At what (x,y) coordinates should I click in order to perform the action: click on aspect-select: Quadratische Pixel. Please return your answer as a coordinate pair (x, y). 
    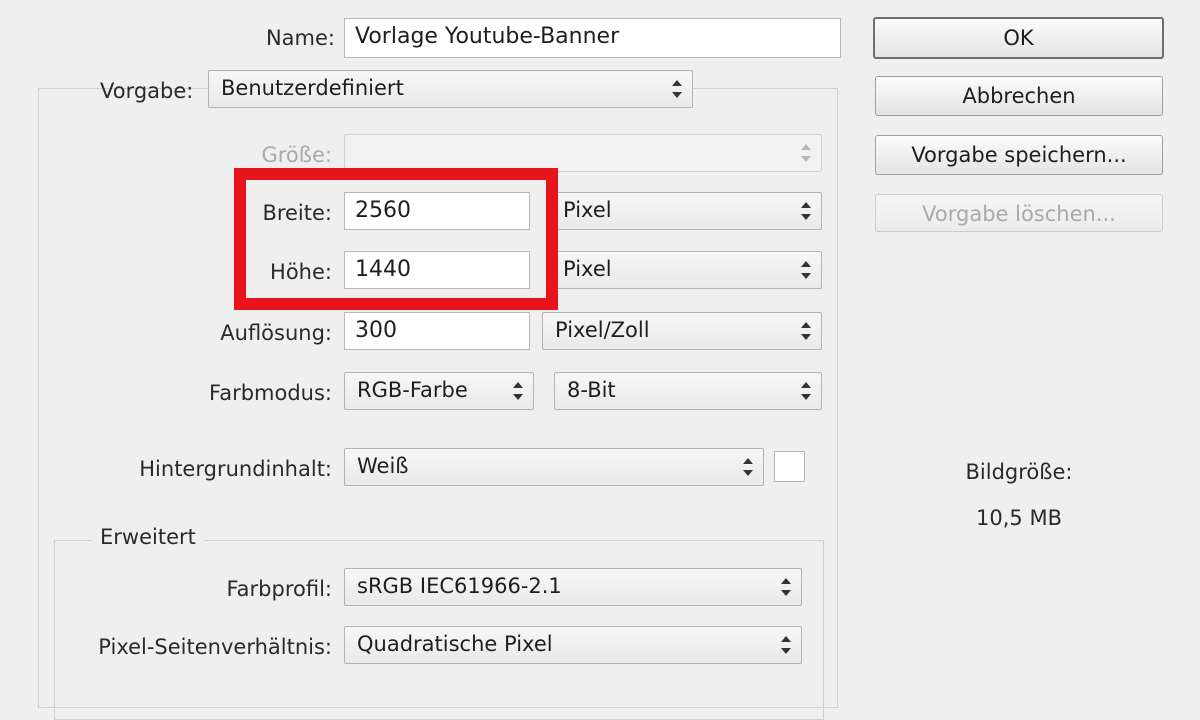
    Looking at the image, I should click on (573, 645).